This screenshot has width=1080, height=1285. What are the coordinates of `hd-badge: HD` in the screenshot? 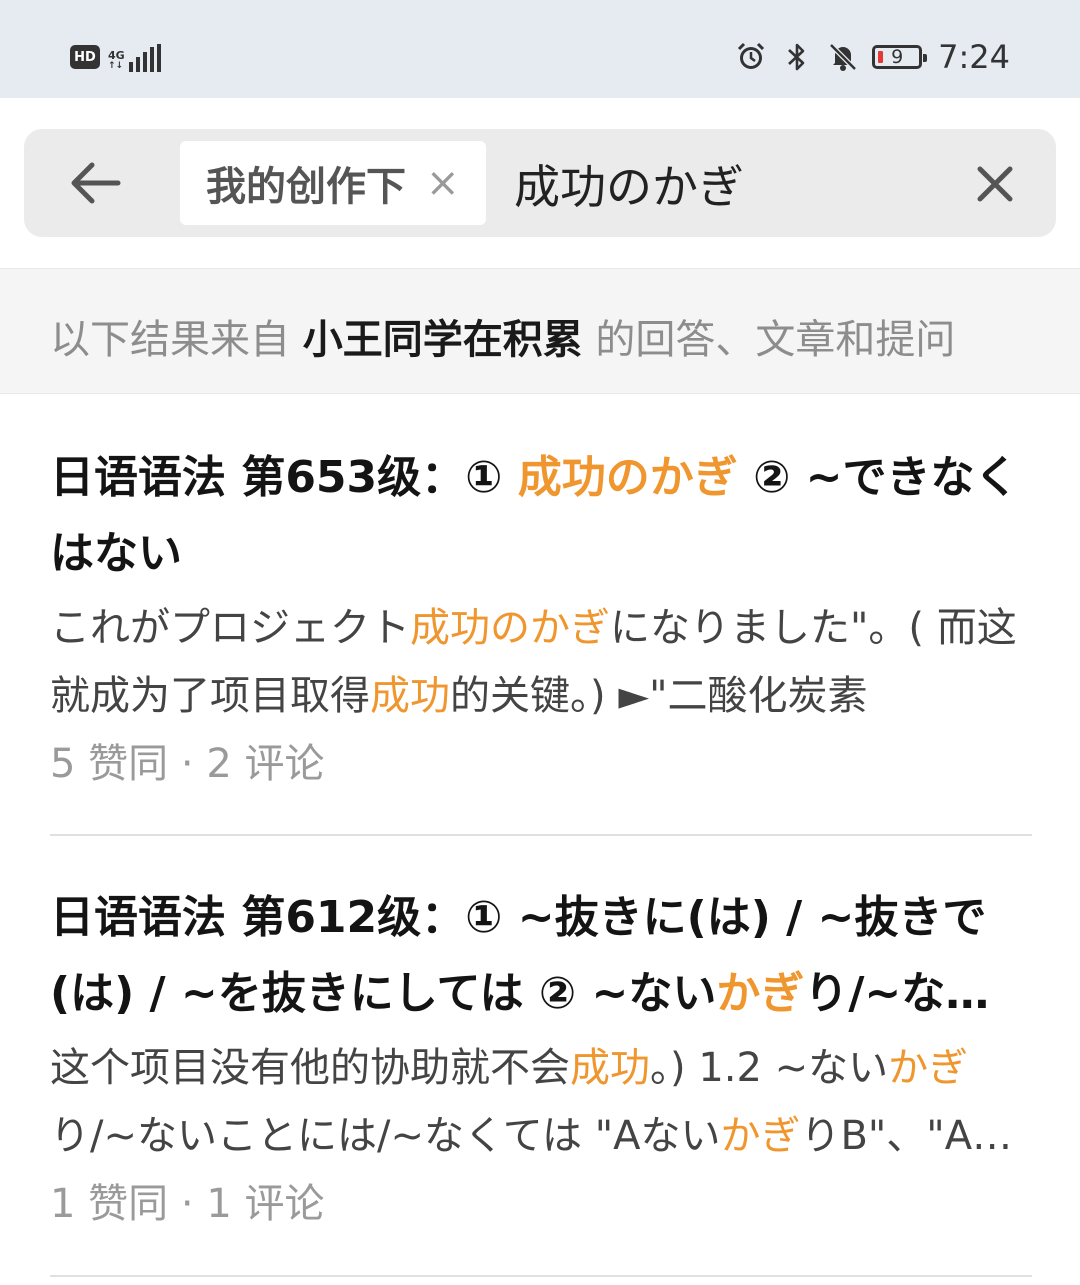 It's located at (85, 57).